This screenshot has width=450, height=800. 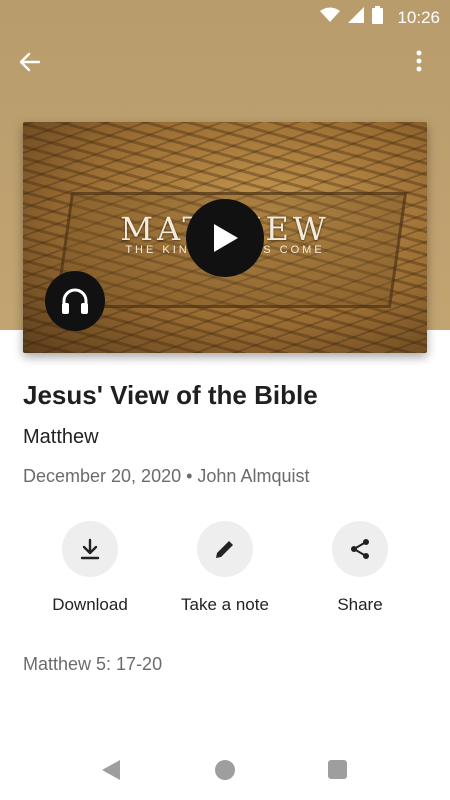 I want to click on pencil-icon, so click(x=224, y=549).